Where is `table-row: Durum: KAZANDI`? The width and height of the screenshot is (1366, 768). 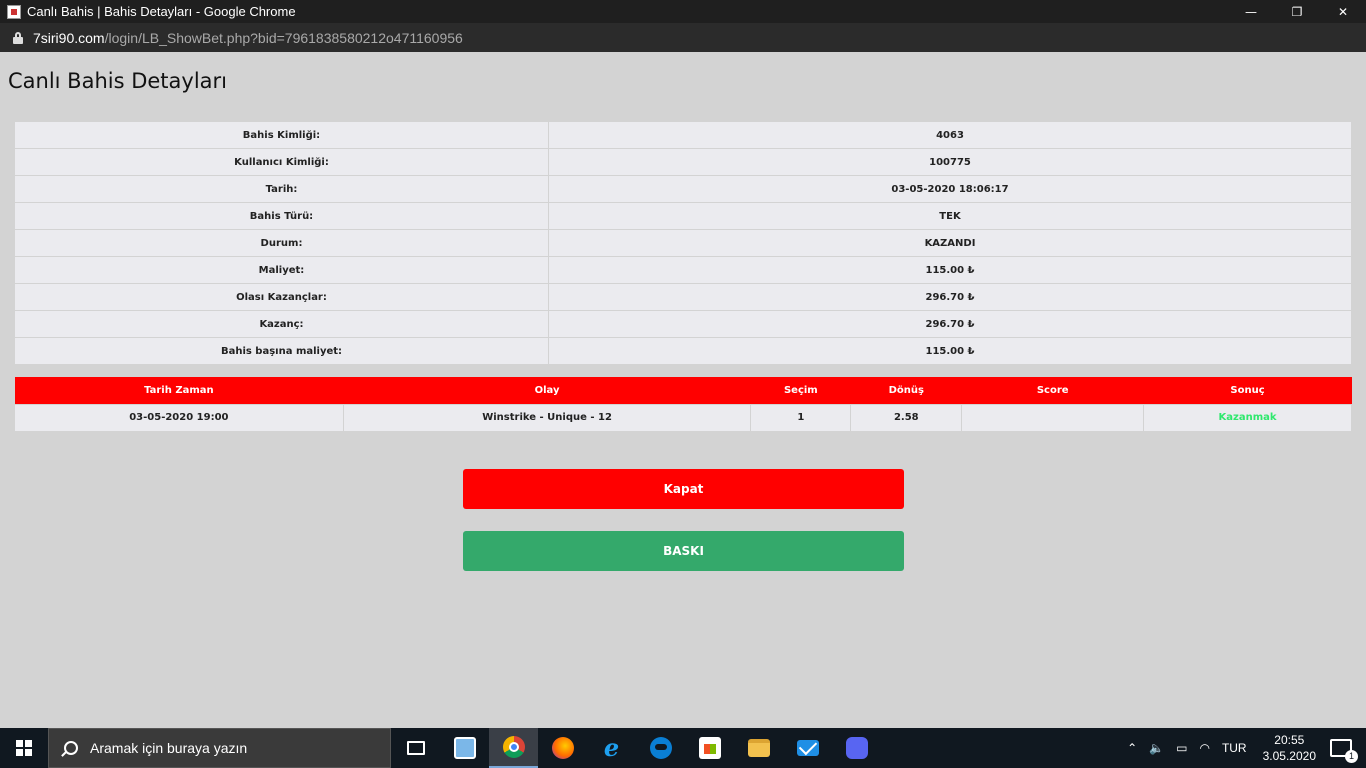
table-row: Durum: KAZANDI is located at coordinates (683, 243).